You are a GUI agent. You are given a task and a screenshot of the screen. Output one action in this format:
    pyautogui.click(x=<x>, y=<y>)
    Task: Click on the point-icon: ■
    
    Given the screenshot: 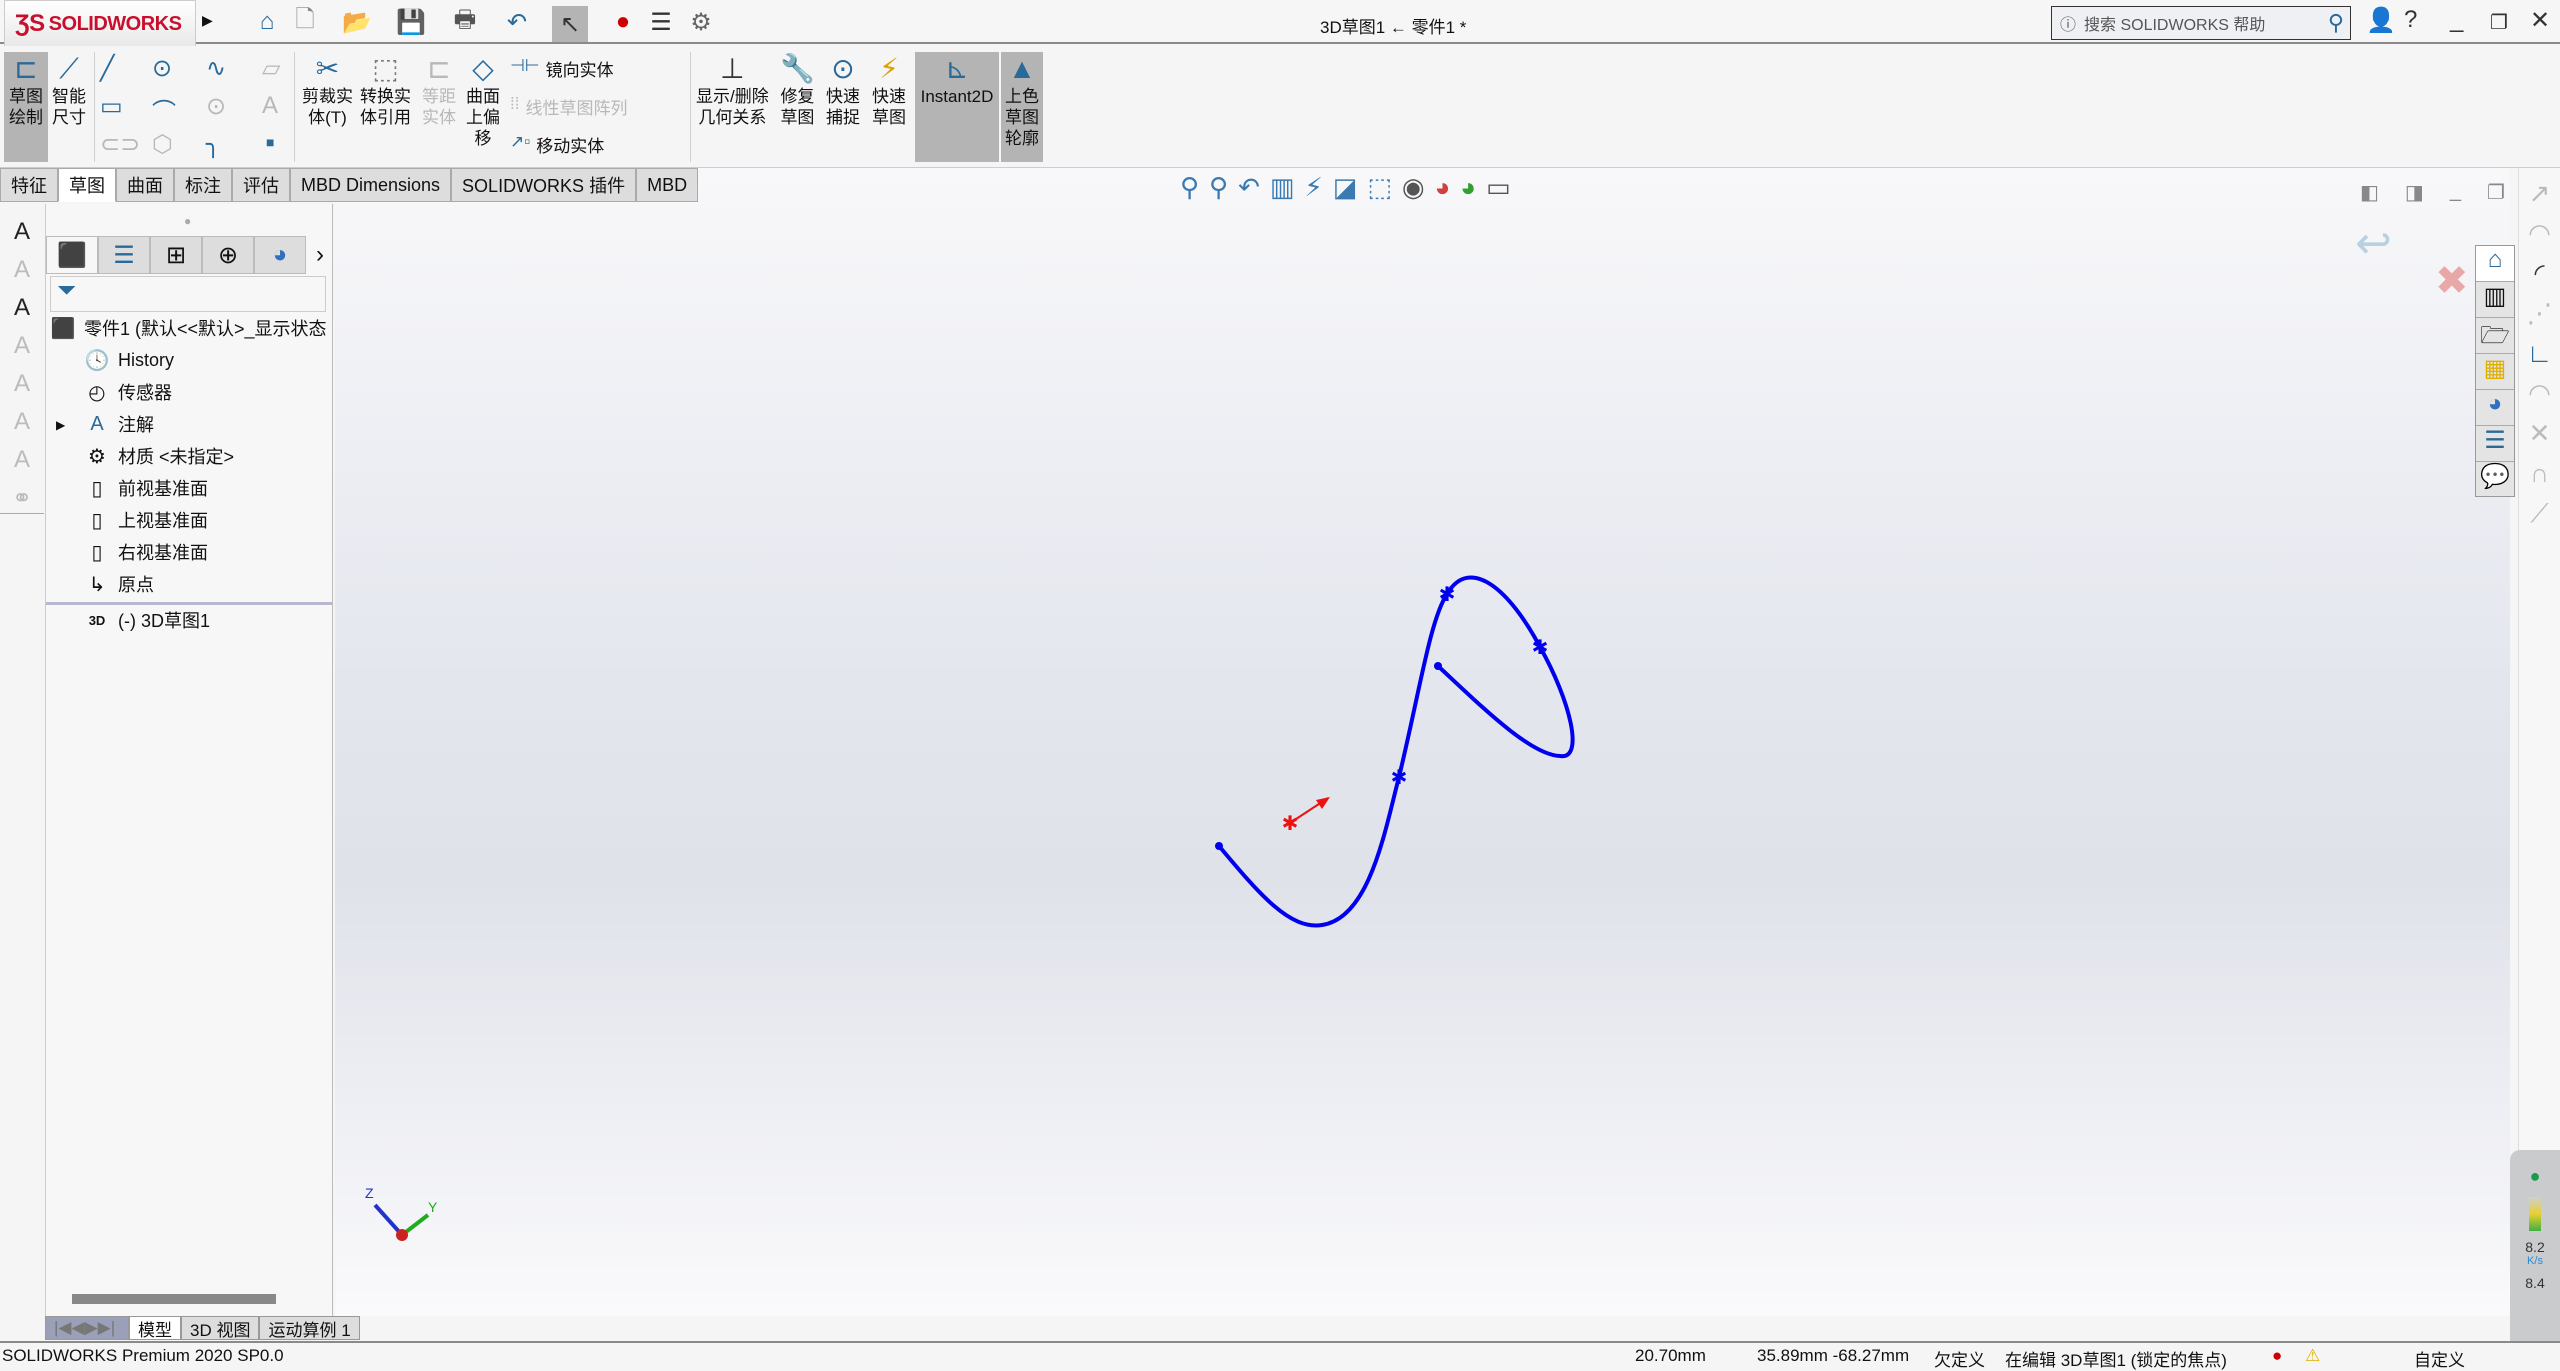 What is the action you would take?
    pyautogui.click(x=270, y=142)
    